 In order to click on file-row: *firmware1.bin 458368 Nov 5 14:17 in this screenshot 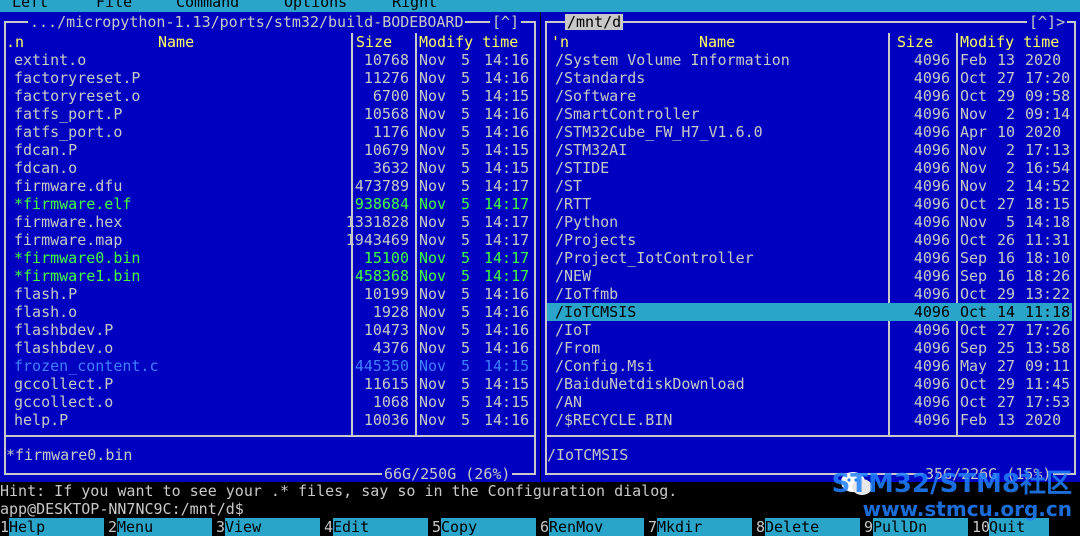, I will do `click(269, 276)`.